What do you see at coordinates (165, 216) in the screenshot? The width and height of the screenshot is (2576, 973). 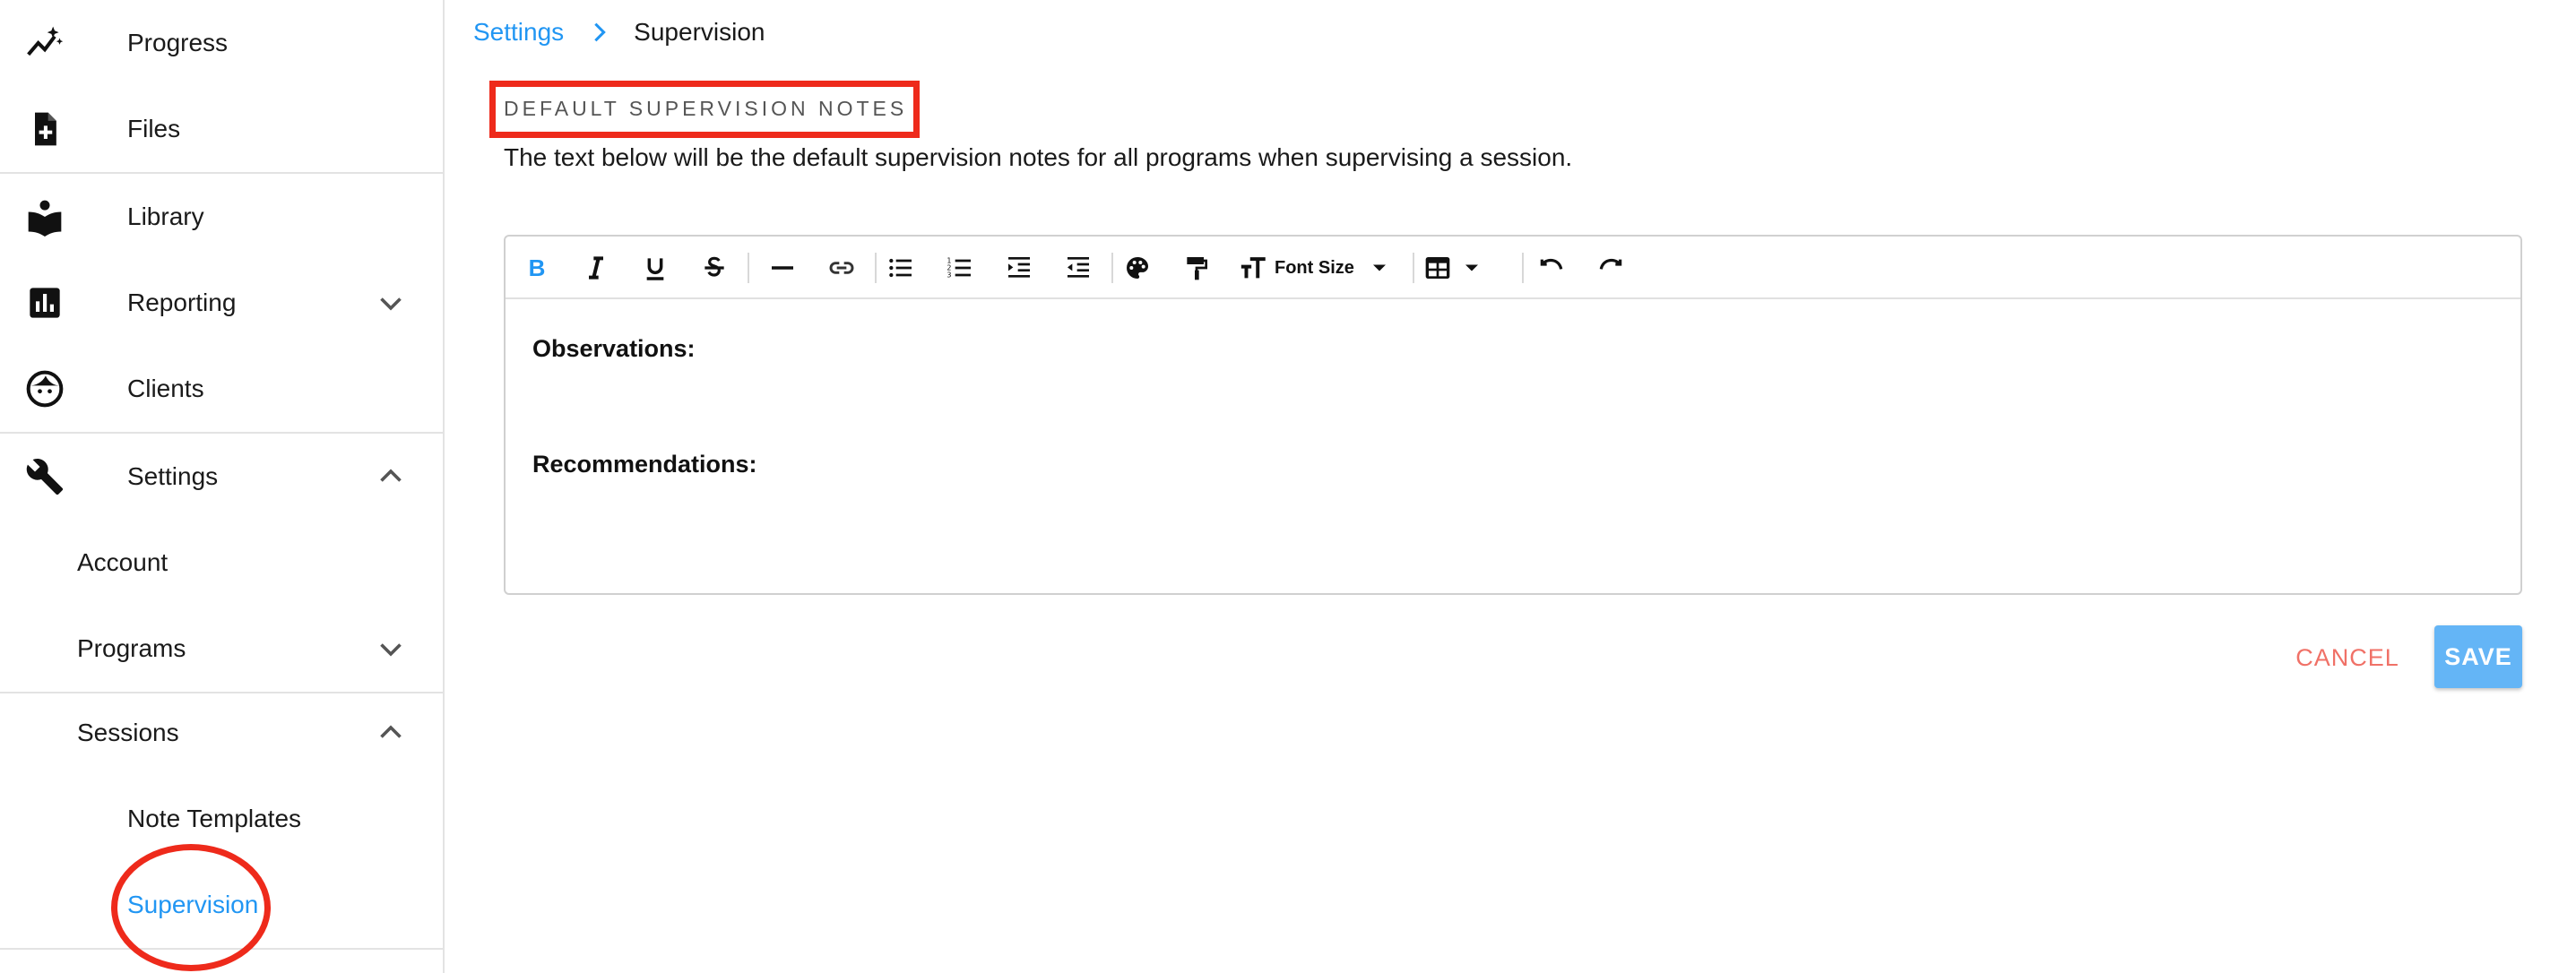 I see `sidebar-item-label: Library` at bounding box center [165, 216].